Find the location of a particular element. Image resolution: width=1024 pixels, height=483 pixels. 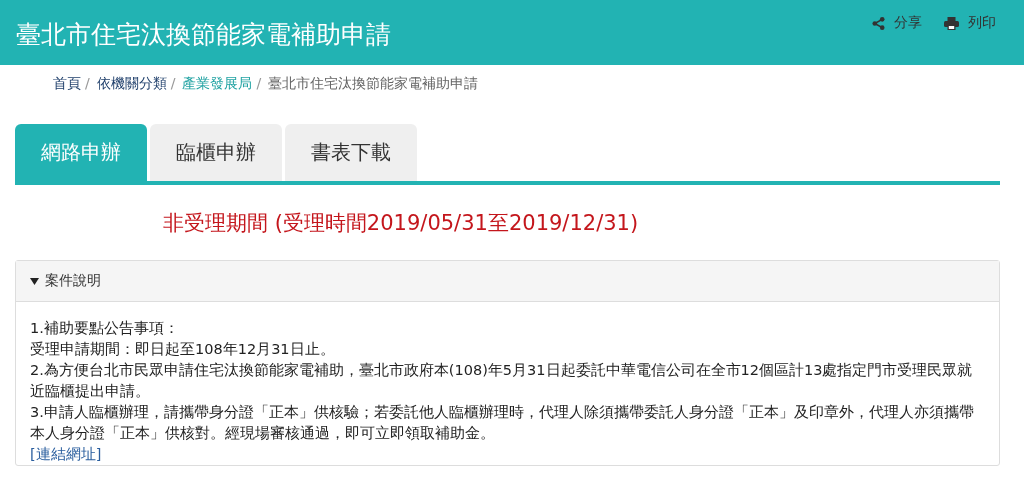

paragraph: 1.補助要點公告事項： is located at coordinates (105, 328).